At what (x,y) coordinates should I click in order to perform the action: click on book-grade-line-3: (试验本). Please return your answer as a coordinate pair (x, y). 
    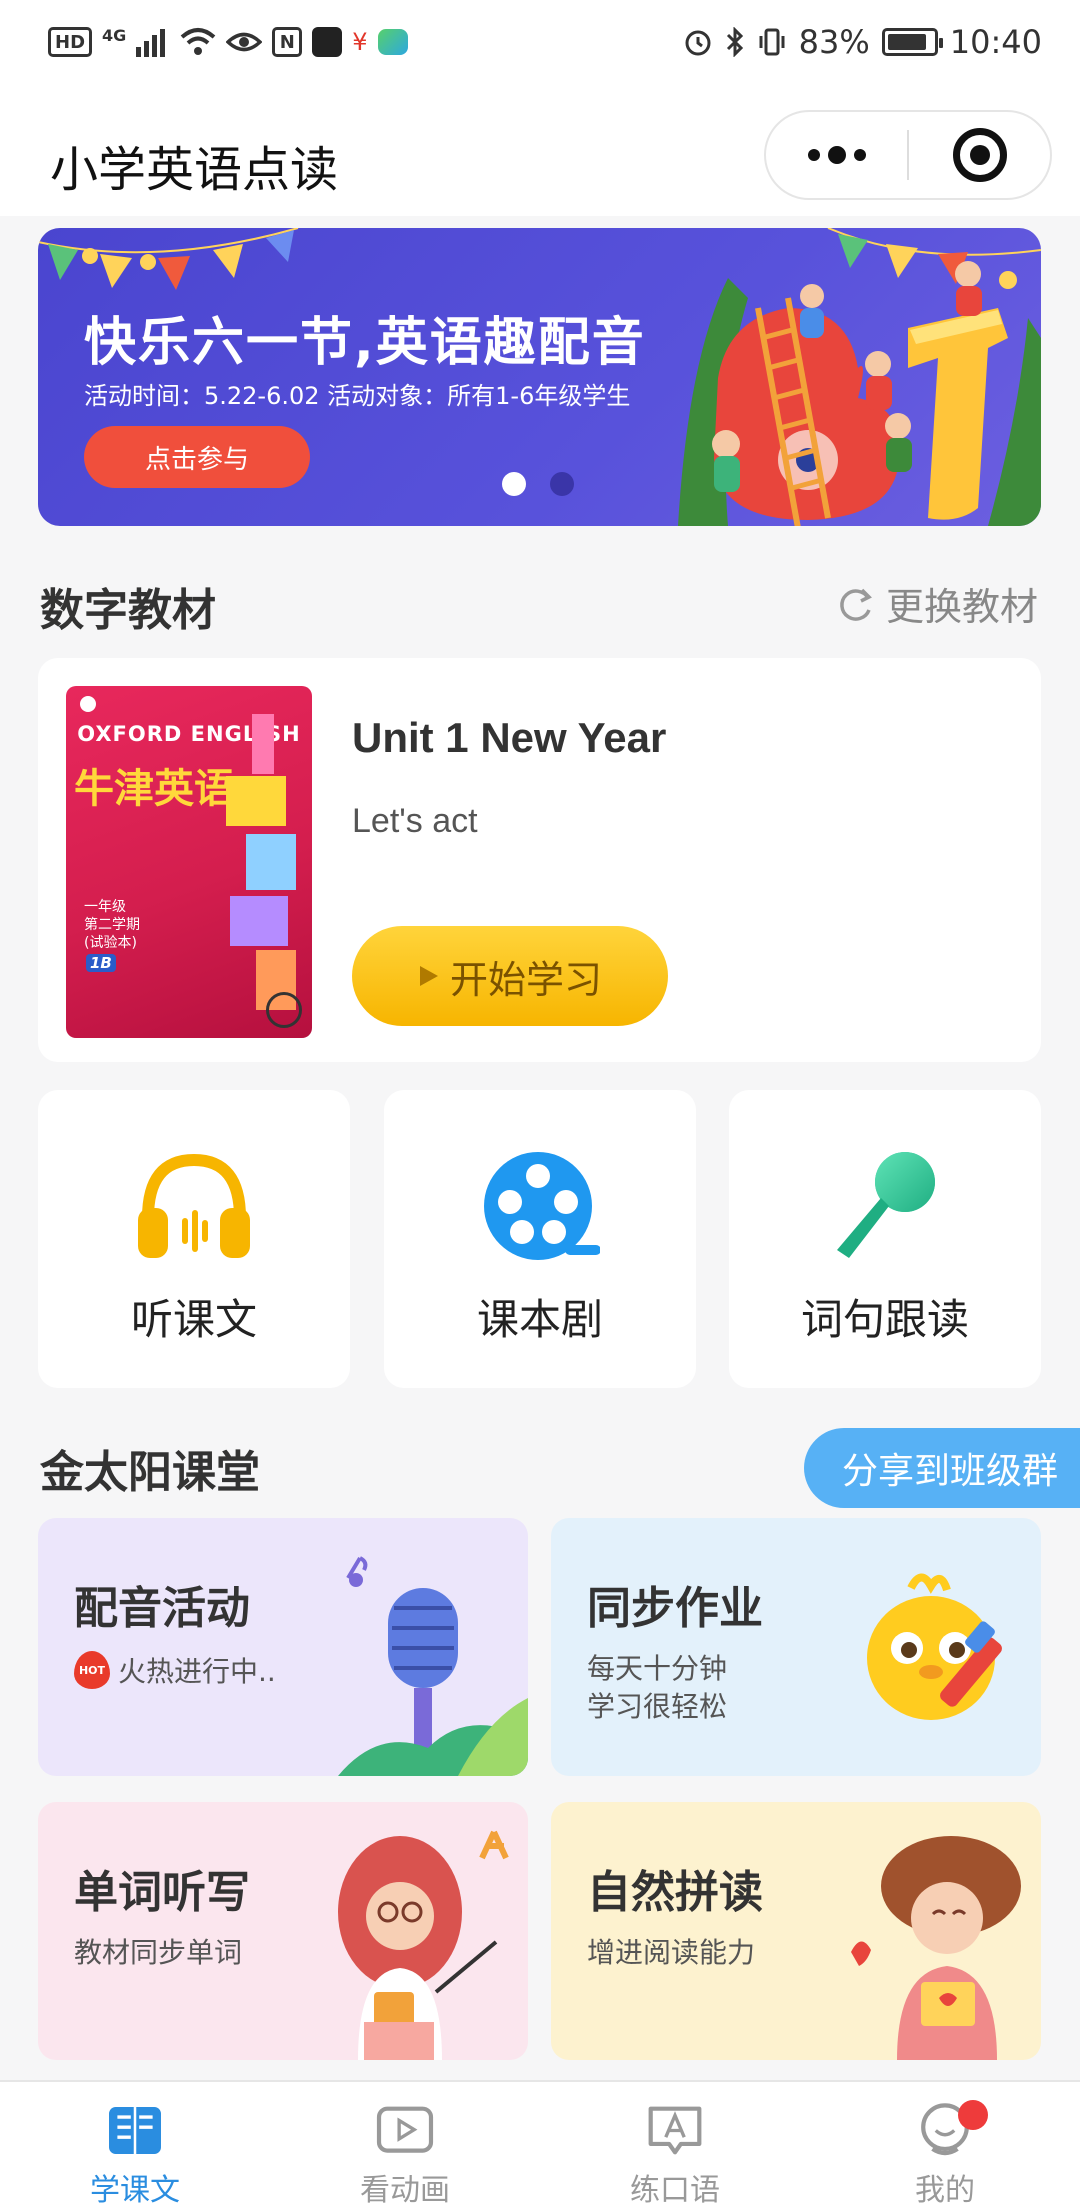
    Looking at the image, I should click on (110, 943).